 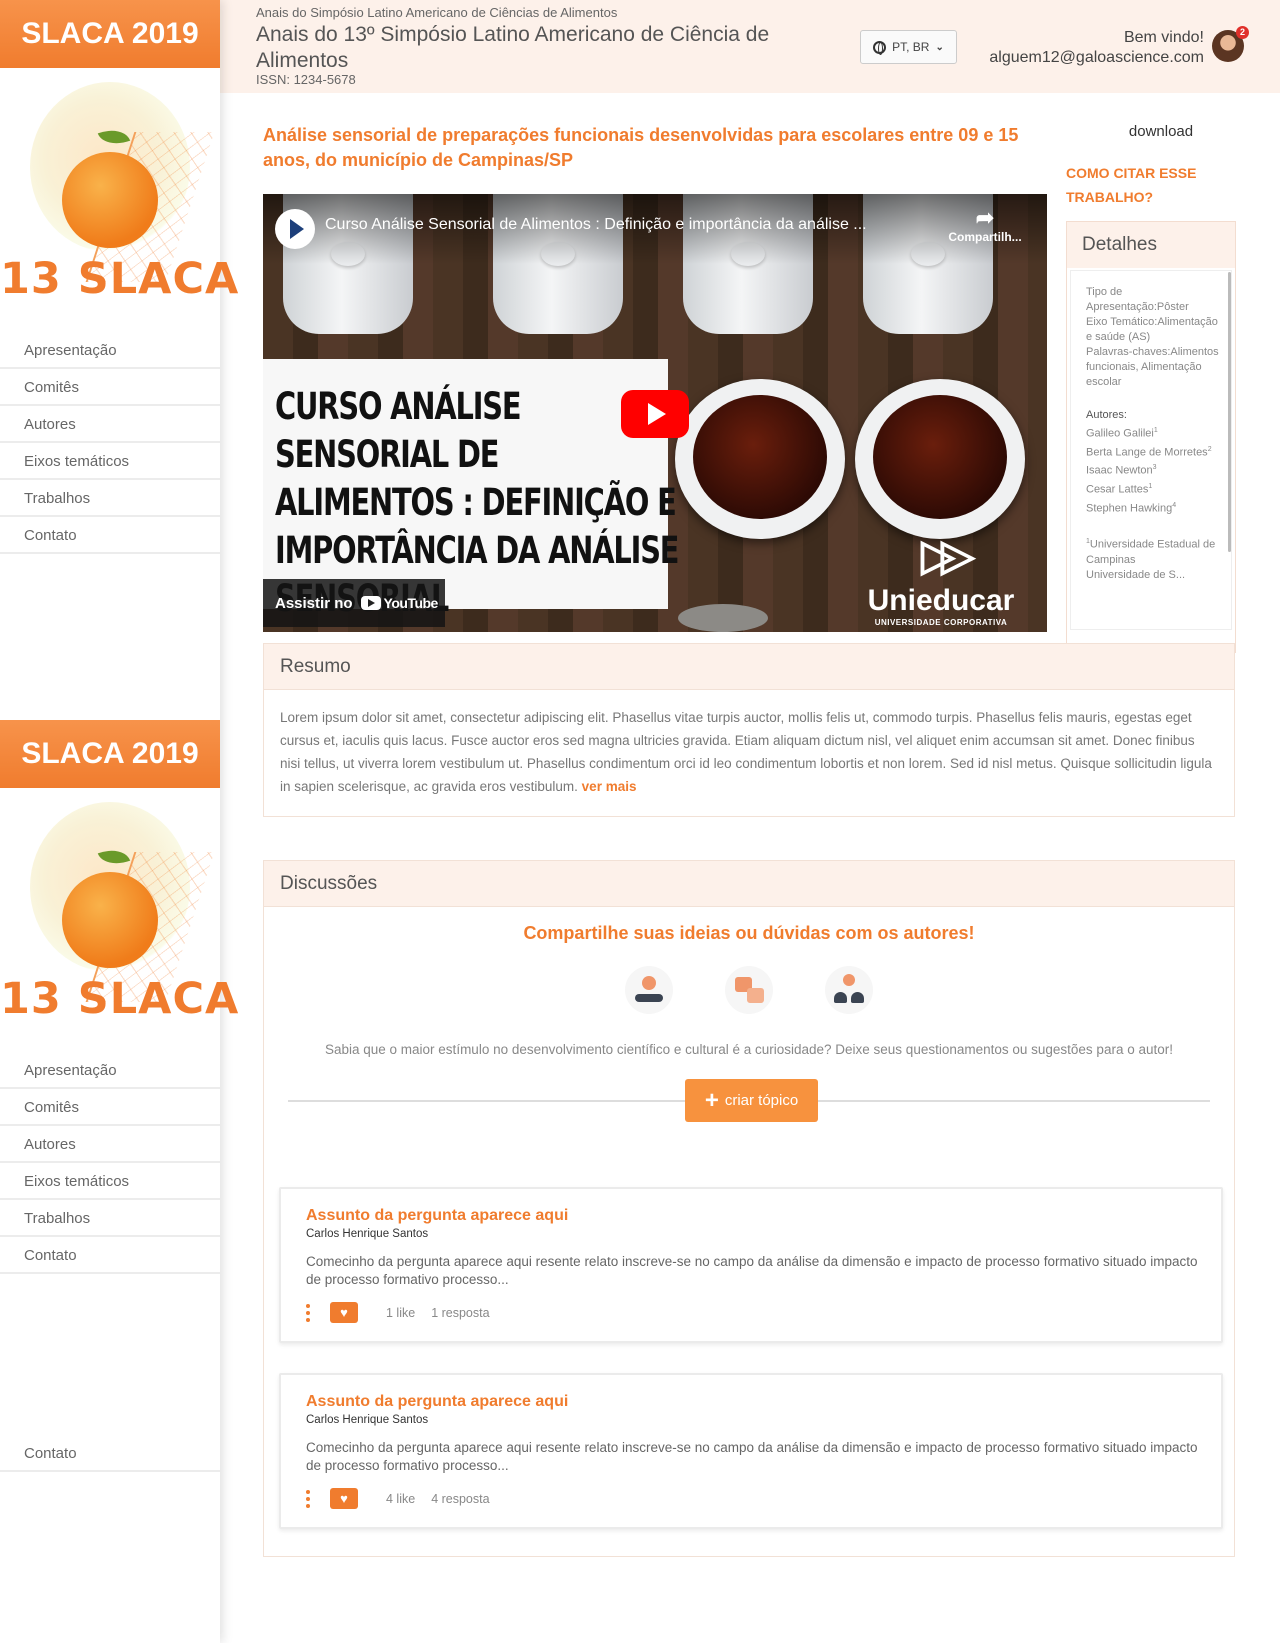 I want to click on event-logo: 13 SLACA, so click(x=119, y=186).